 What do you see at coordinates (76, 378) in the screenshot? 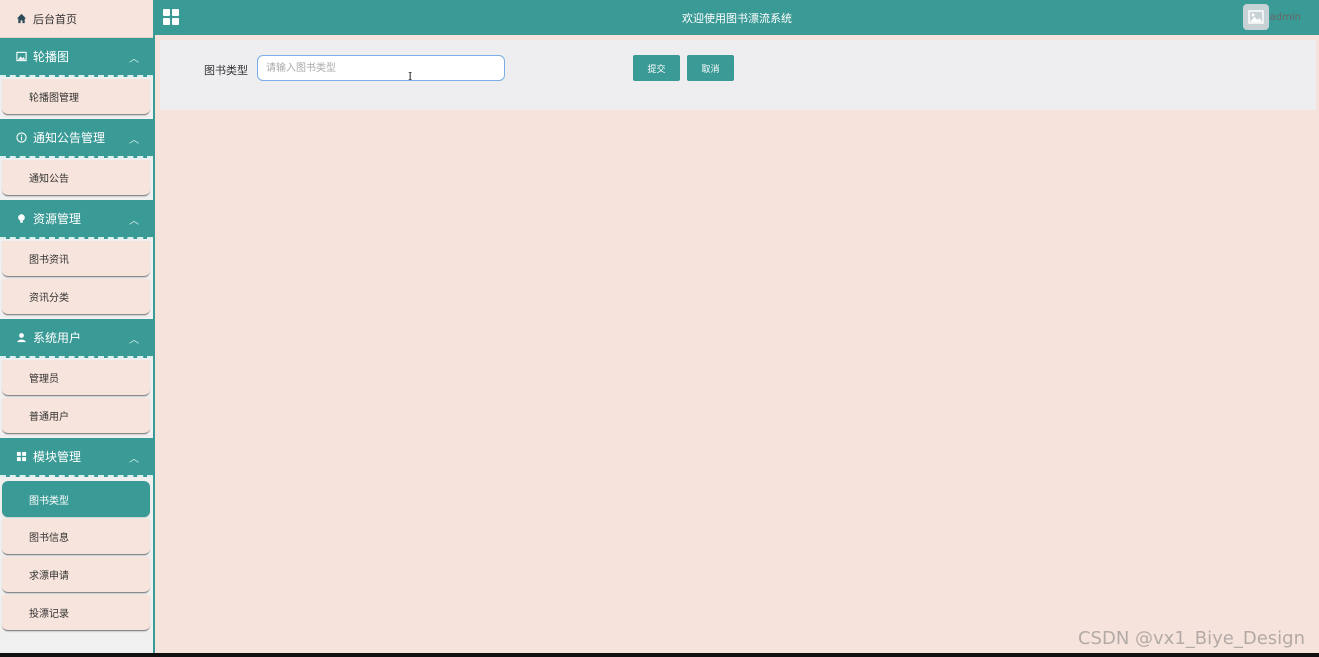
I see `sidebar-item-admins: 管理员` at bounding box center [76, 378].